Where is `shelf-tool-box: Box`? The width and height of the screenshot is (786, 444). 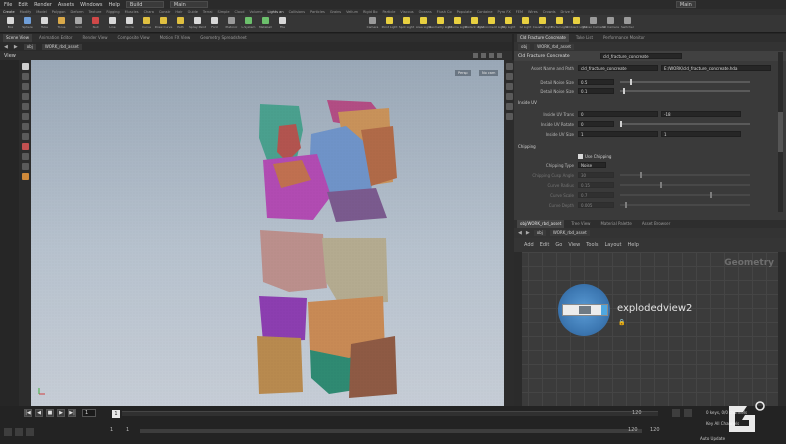
shelf-tool-box: Box is located at coordinates (10, 23).